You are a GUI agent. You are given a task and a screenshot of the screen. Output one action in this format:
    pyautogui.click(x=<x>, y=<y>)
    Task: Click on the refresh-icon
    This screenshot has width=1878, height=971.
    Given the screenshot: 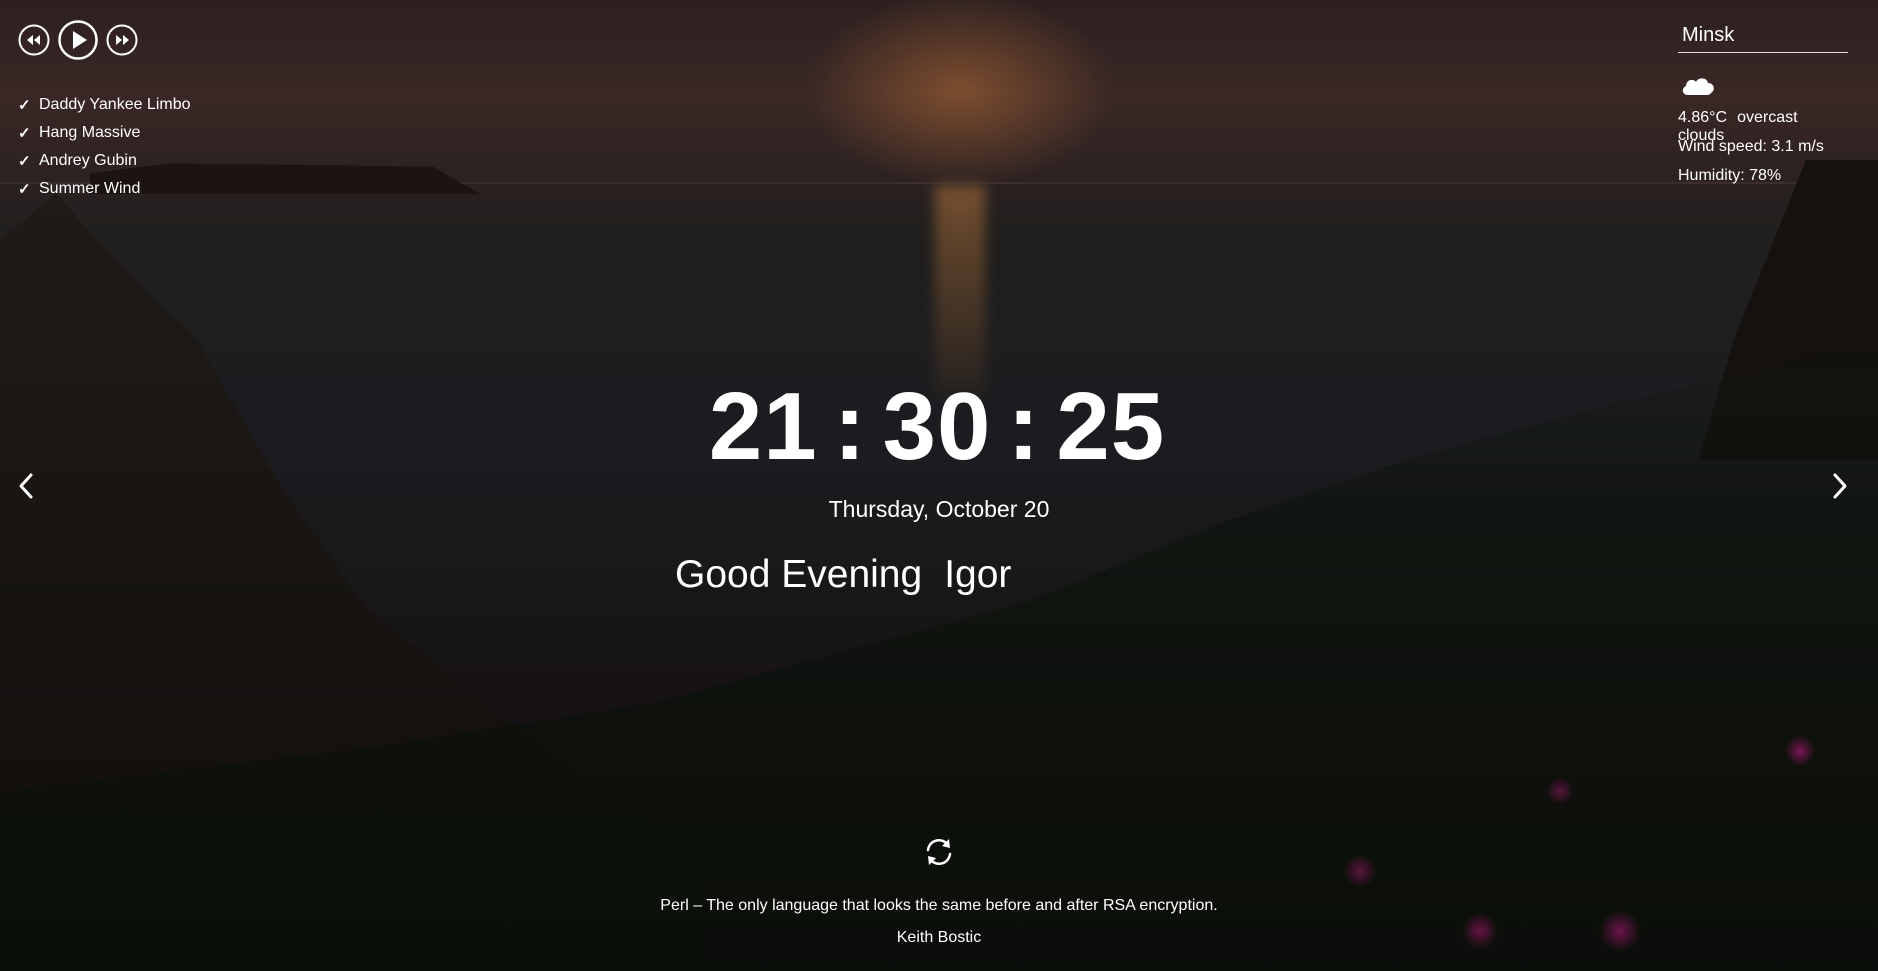 What is the action you would take?
    pyautogui.click(x=939, y=852)
    